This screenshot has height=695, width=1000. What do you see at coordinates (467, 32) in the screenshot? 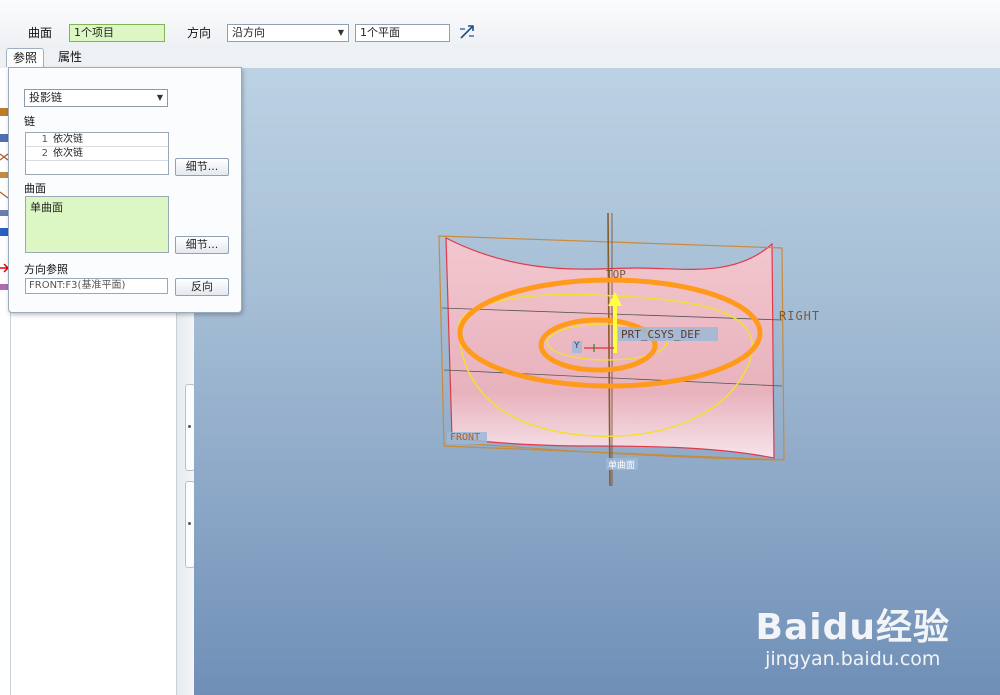
I see `flip-direction-icon` at bounding box center [467, 32].